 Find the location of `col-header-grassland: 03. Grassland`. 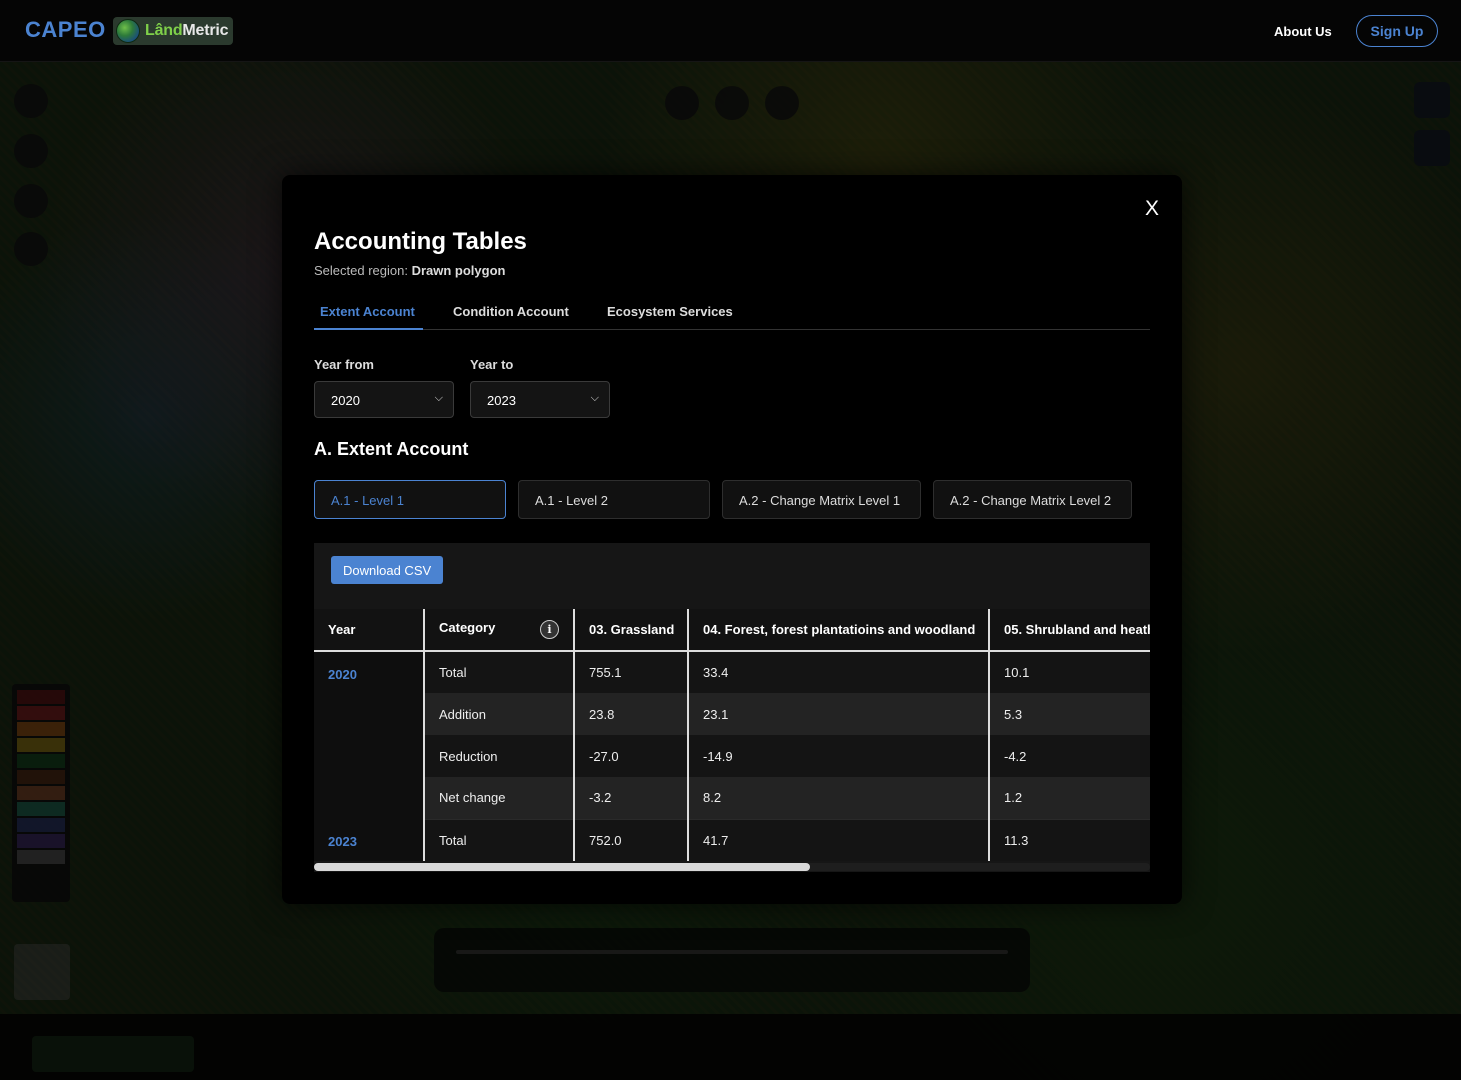

col-header-grassland: 03. Grassland is located at coordinates (631, 630).